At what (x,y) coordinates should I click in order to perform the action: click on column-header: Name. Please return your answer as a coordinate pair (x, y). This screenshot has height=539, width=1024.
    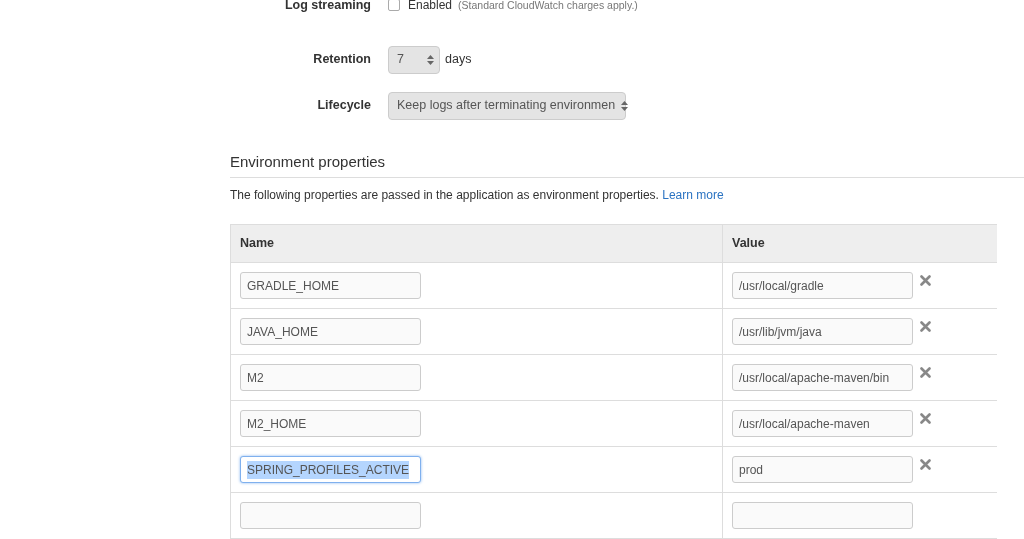
    Looking at the image, I should click on (477, 244).